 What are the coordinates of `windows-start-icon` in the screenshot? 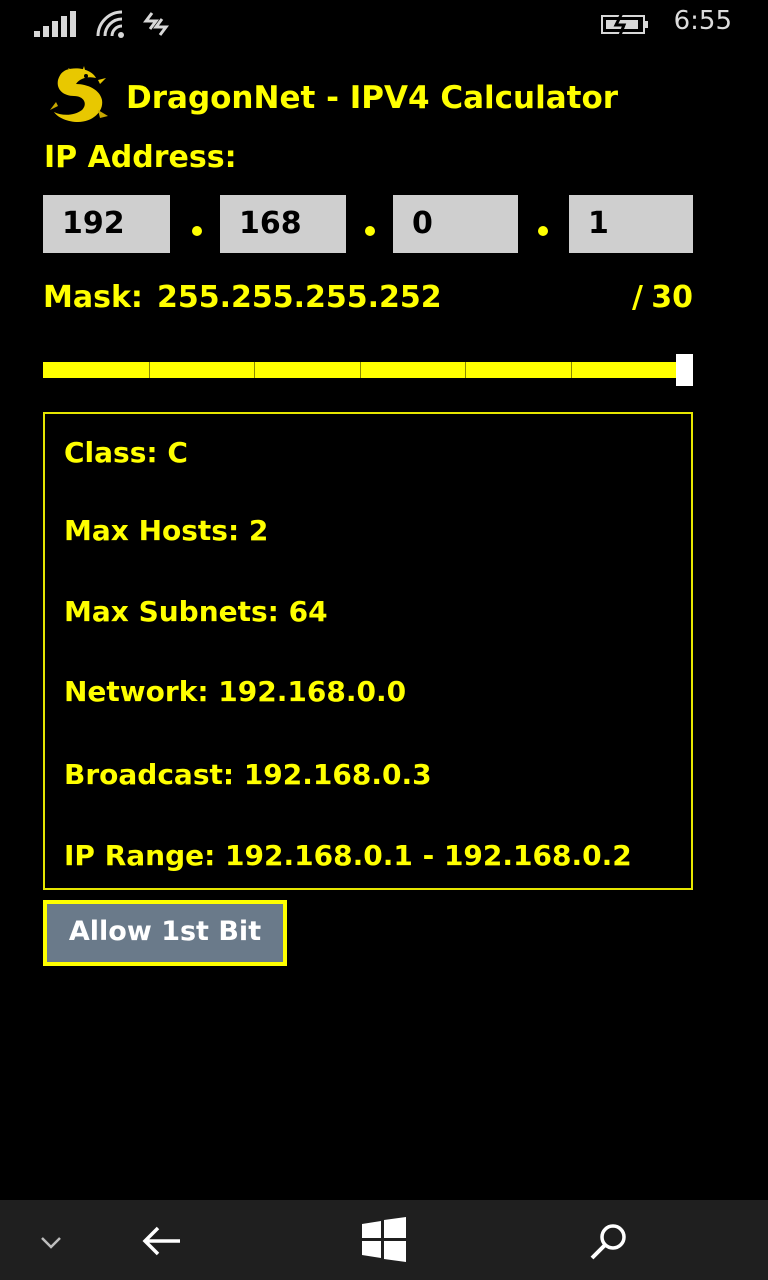 It's located at (384, 1240).